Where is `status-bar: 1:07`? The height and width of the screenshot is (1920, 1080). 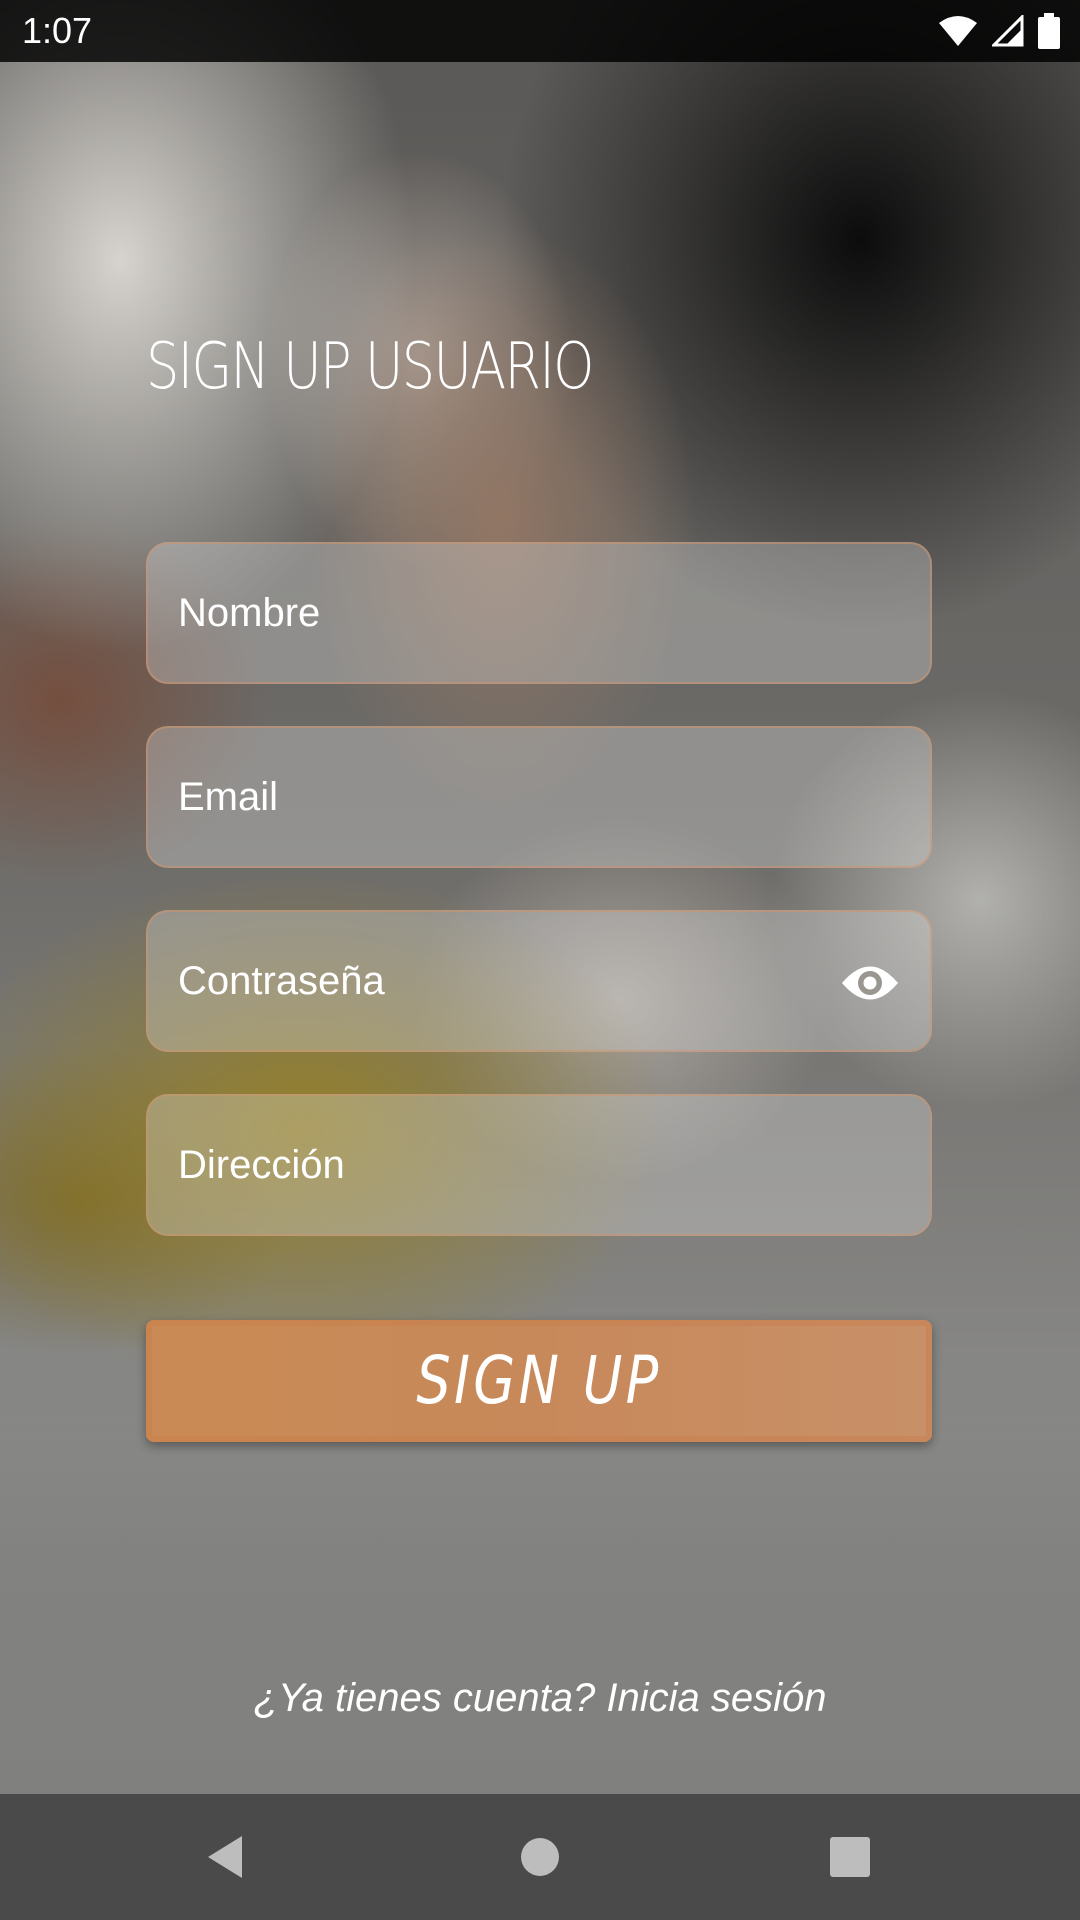 status-bar: 1:07 is located at coordinates (540, 31).